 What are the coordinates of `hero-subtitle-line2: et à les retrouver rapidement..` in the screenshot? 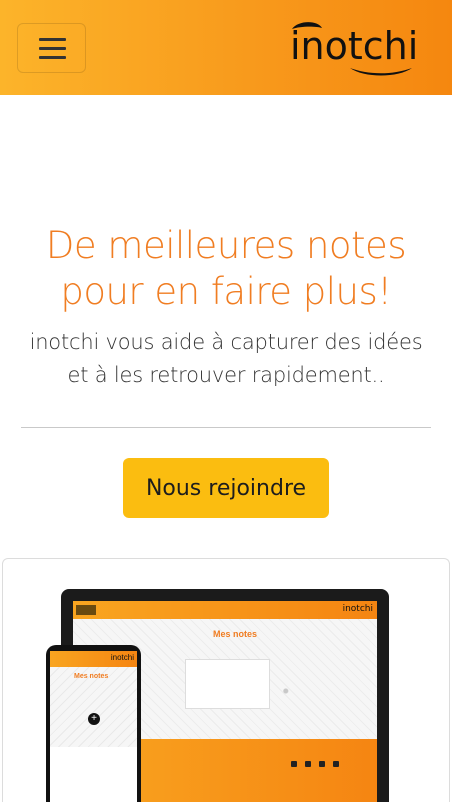 It's located at (226, 375).